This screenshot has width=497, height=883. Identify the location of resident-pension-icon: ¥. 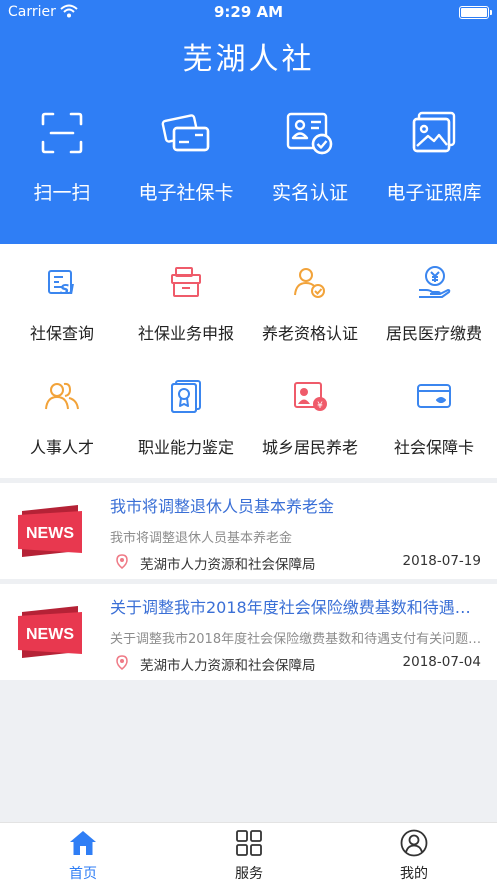
(310, 396).